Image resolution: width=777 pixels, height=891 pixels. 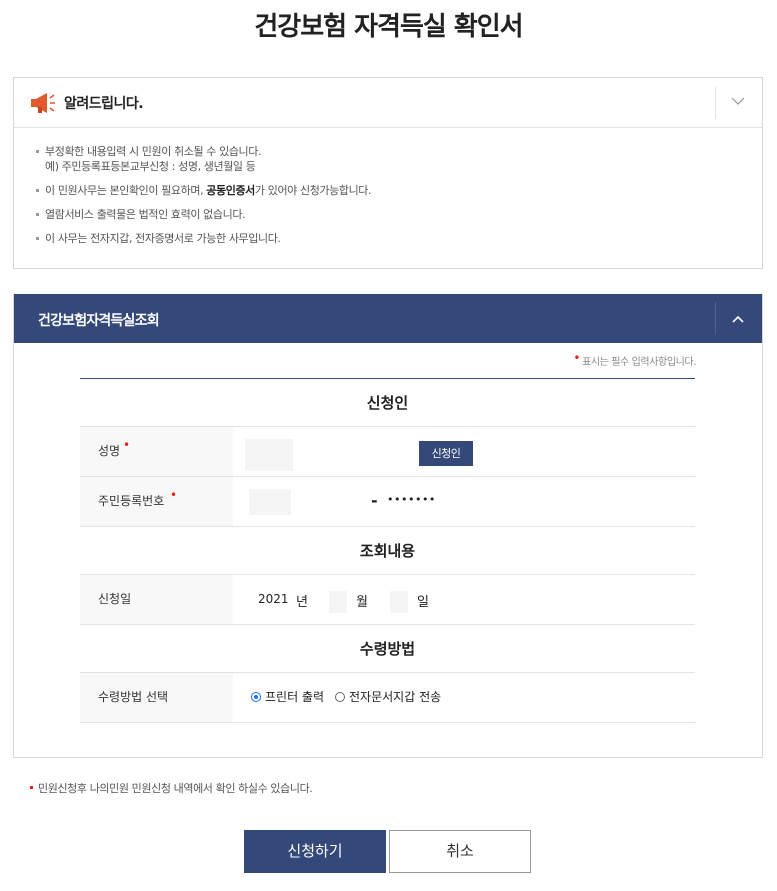 I want to click on row-name: 성명 • 신청인, so click(x=387, y=452).